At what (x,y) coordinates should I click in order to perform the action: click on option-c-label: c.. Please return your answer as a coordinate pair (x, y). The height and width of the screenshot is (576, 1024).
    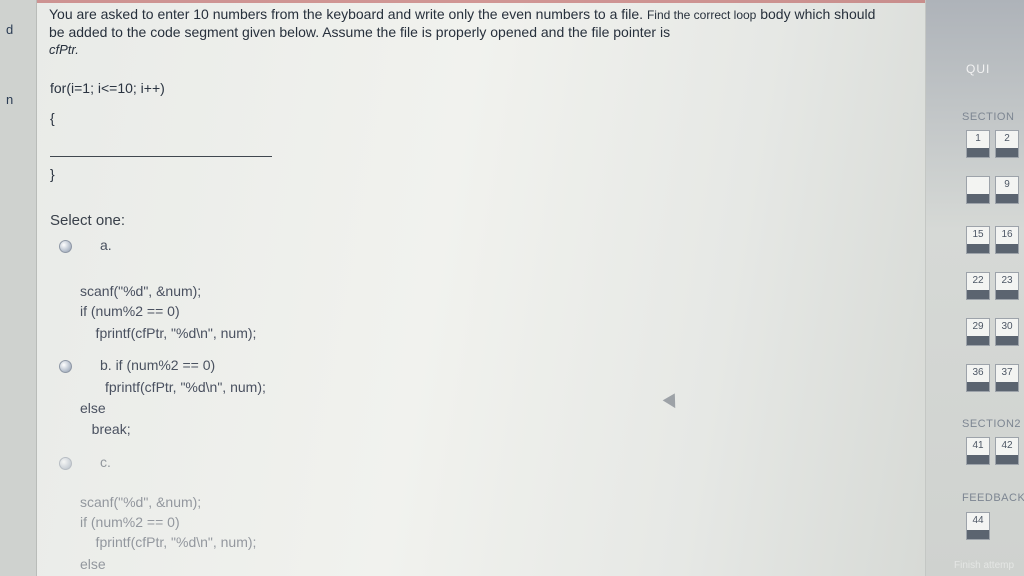
    Looking at the image, I should click on (105, 462).